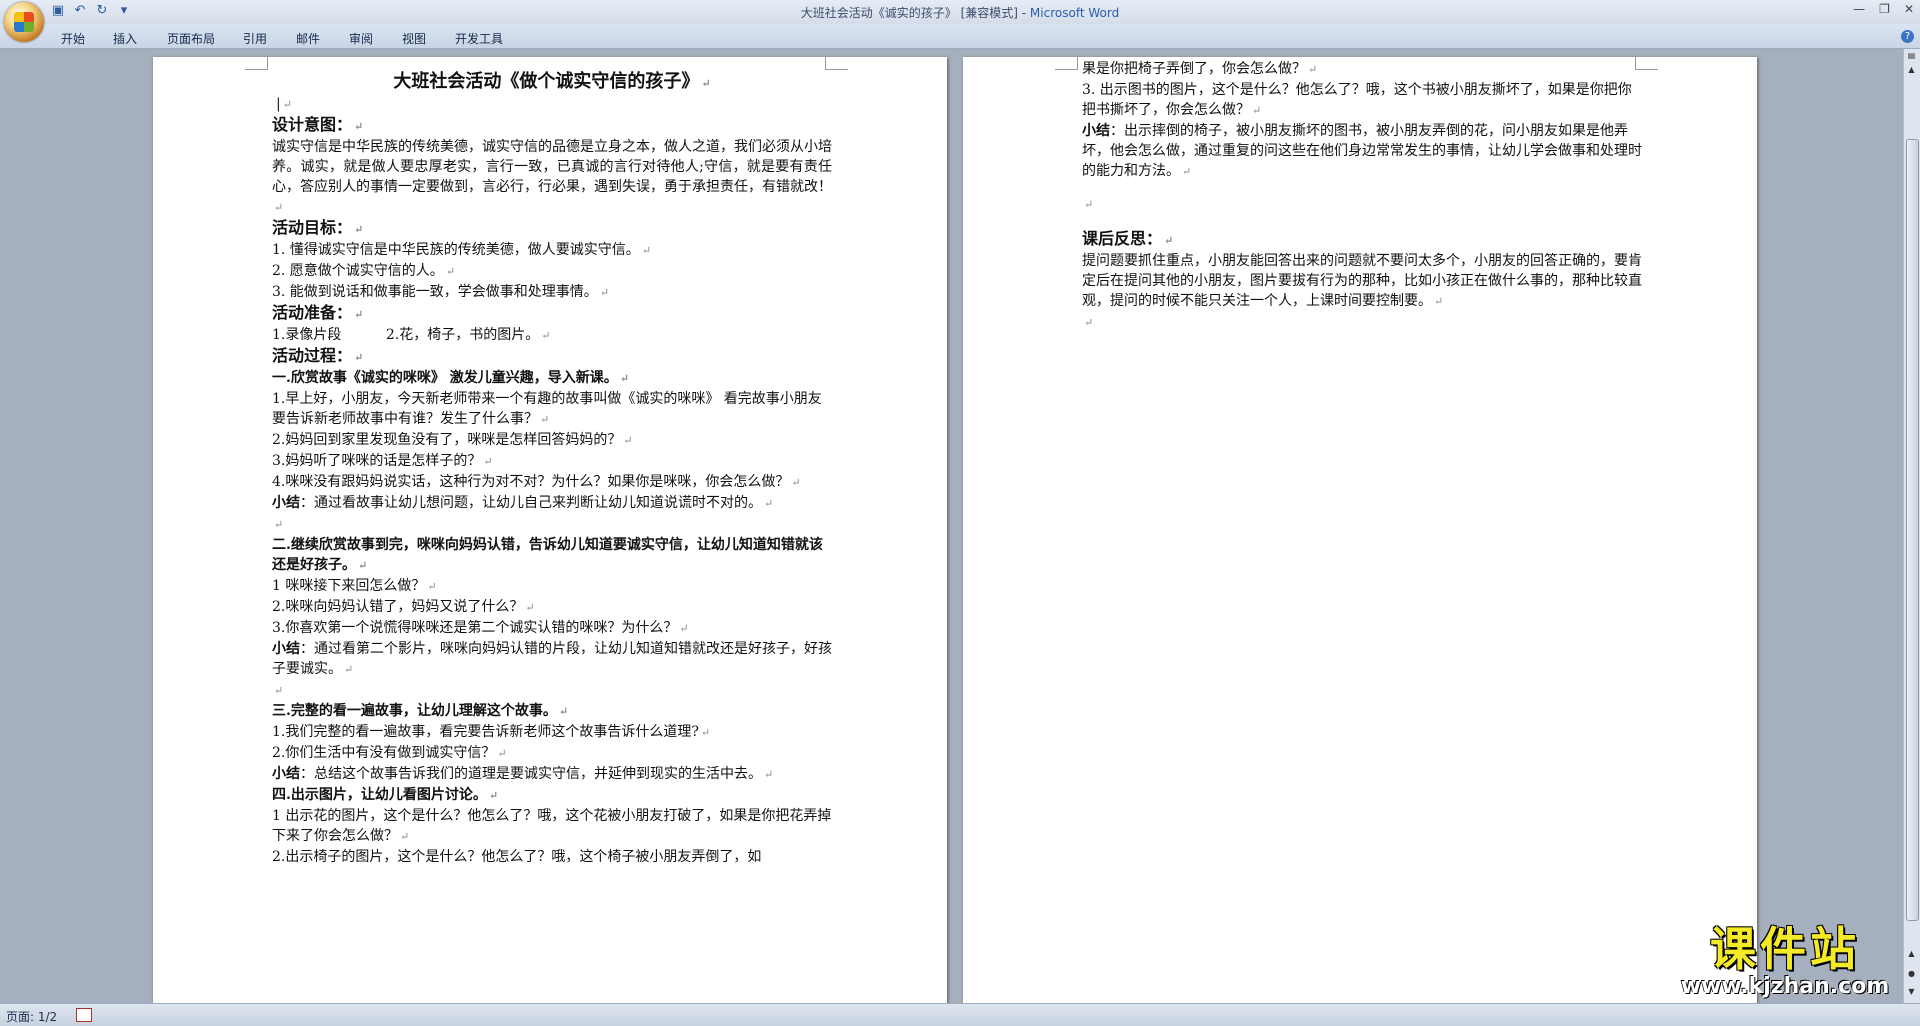 Image resolution: width=1920 pixels, height=1026 pixels. What do you see at coordinates (1200, 69) in the screenshot?
I see `continued-line: 果是你把椅子弄倒了，你会怎么做？ ↵` at bounding box center [1200, 69].